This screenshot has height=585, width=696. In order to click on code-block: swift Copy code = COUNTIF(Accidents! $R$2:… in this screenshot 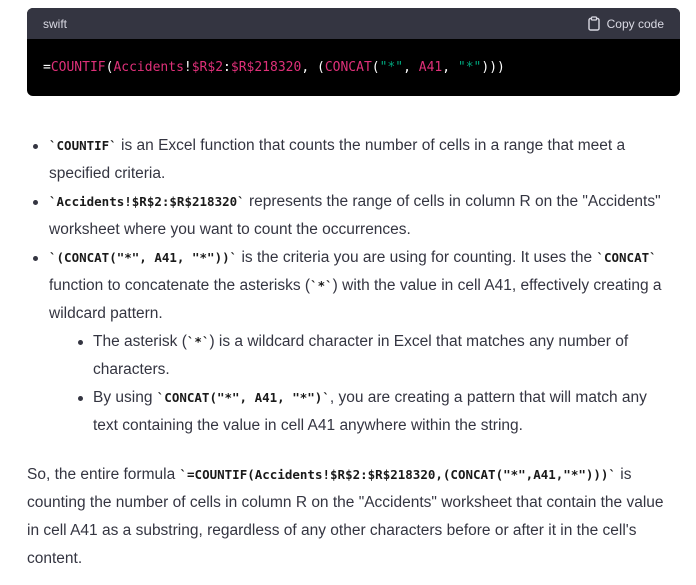, I will do `click(353, 52)`.